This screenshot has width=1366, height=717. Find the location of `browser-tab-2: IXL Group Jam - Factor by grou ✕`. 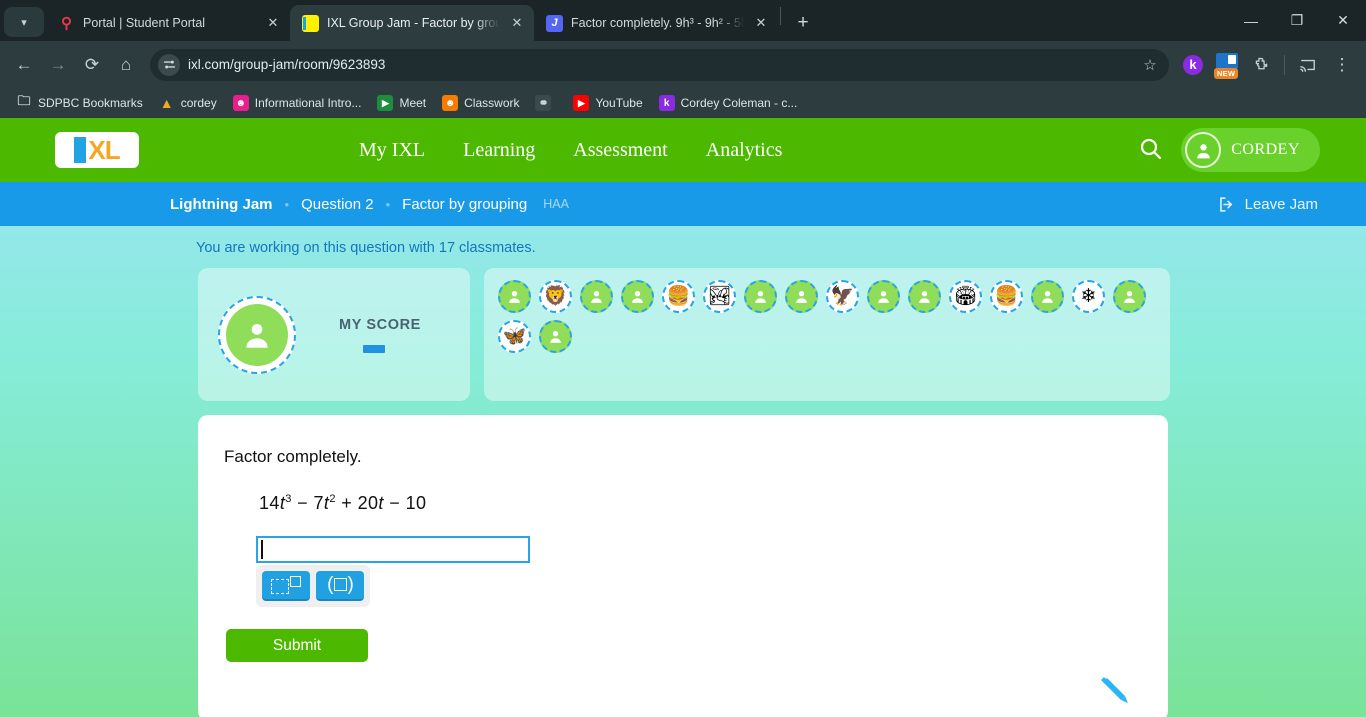

browser-tab-2: IXL Group Jam - Factor by grou ✕ is located at coordinates (412, 23).